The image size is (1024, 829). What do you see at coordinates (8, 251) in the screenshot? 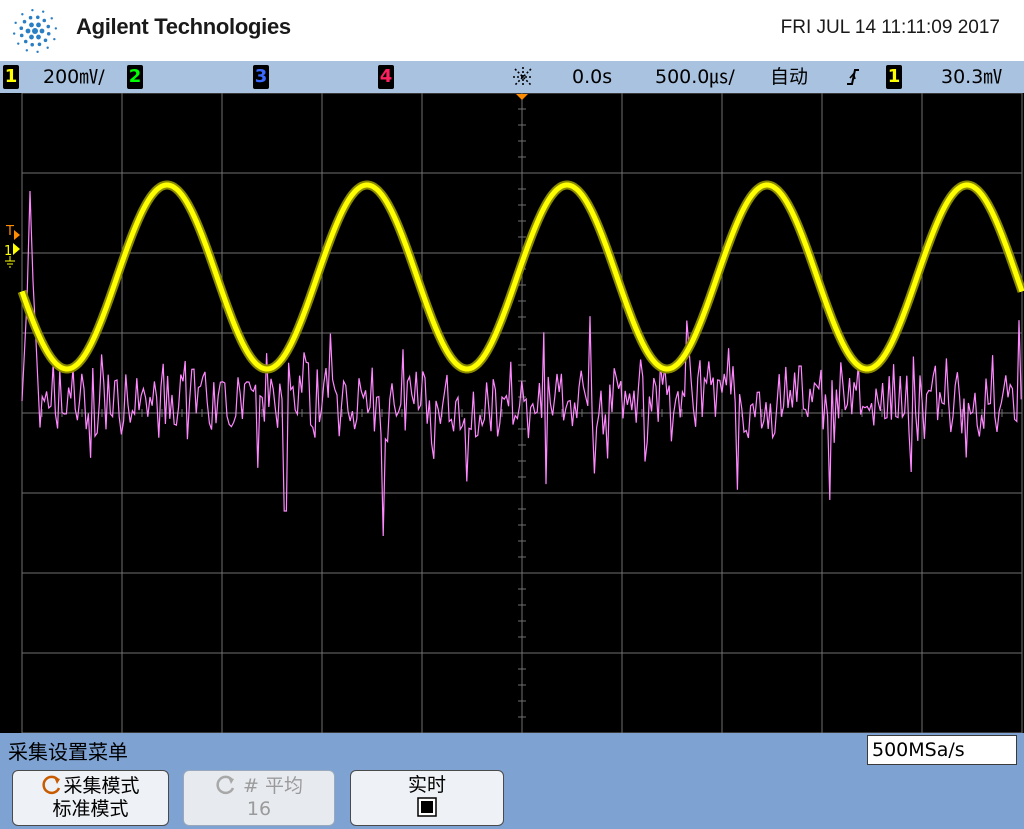
I see `channel-1-ground-marker: 1` at bounding box center [8, 251].